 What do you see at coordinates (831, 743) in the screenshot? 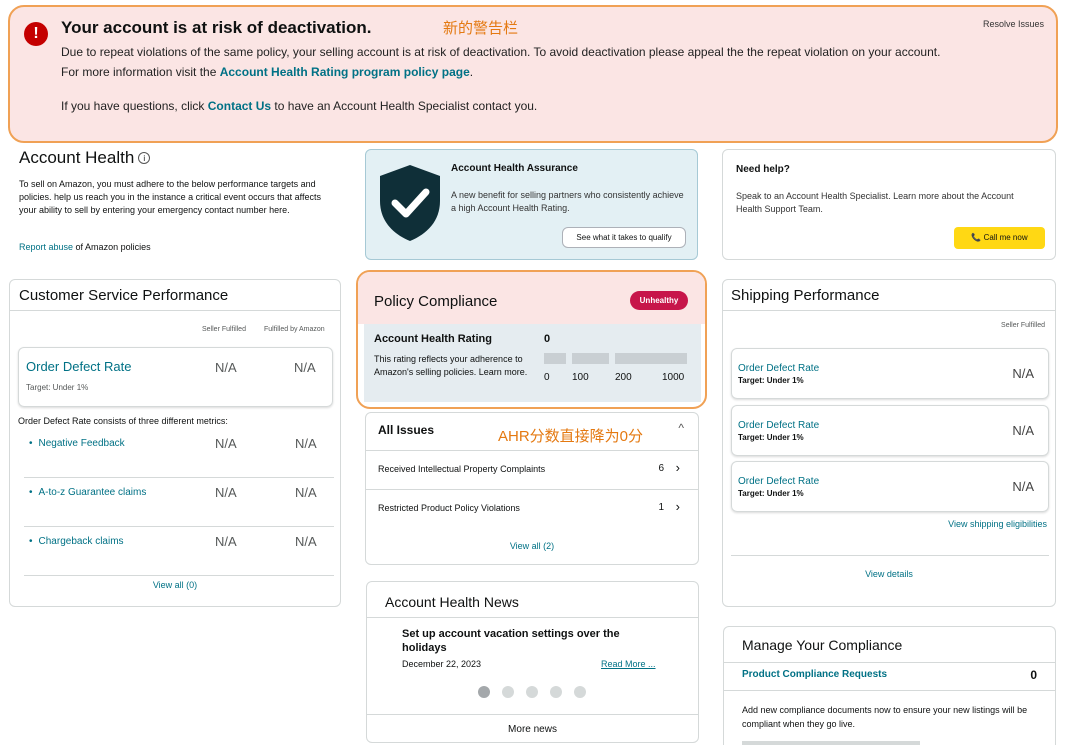
I see `compliance-action-bar` at bounding box center [831, 743].